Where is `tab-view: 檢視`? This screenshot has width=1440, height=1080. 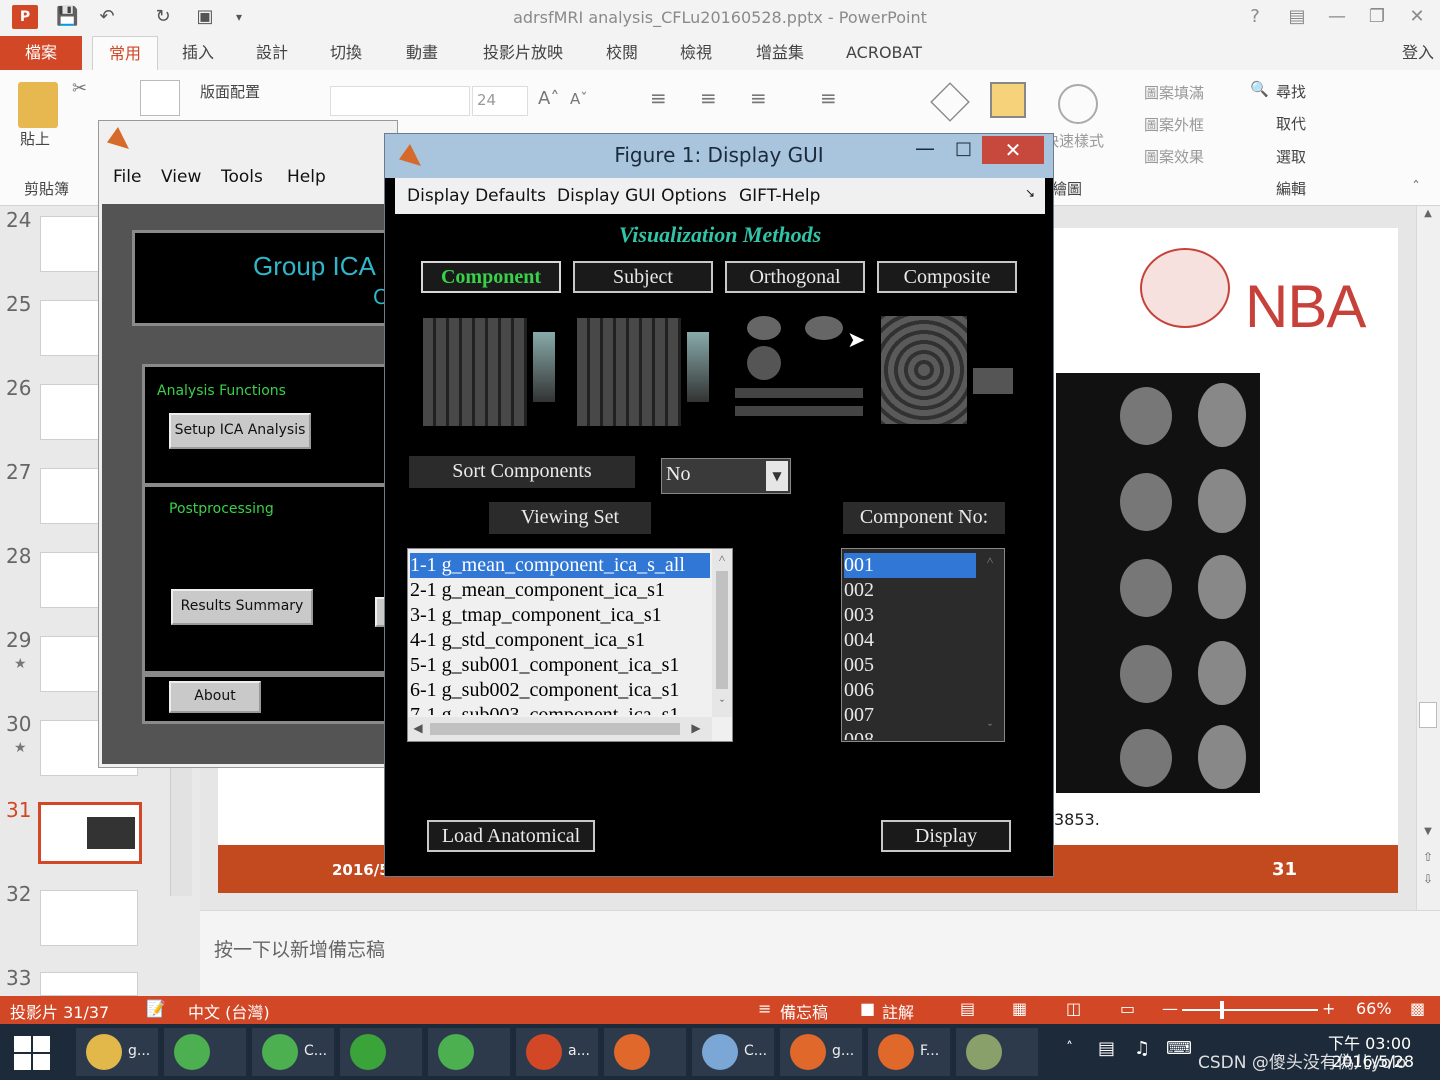 tab-view: 檢視 is located at coordinates (696, 53).